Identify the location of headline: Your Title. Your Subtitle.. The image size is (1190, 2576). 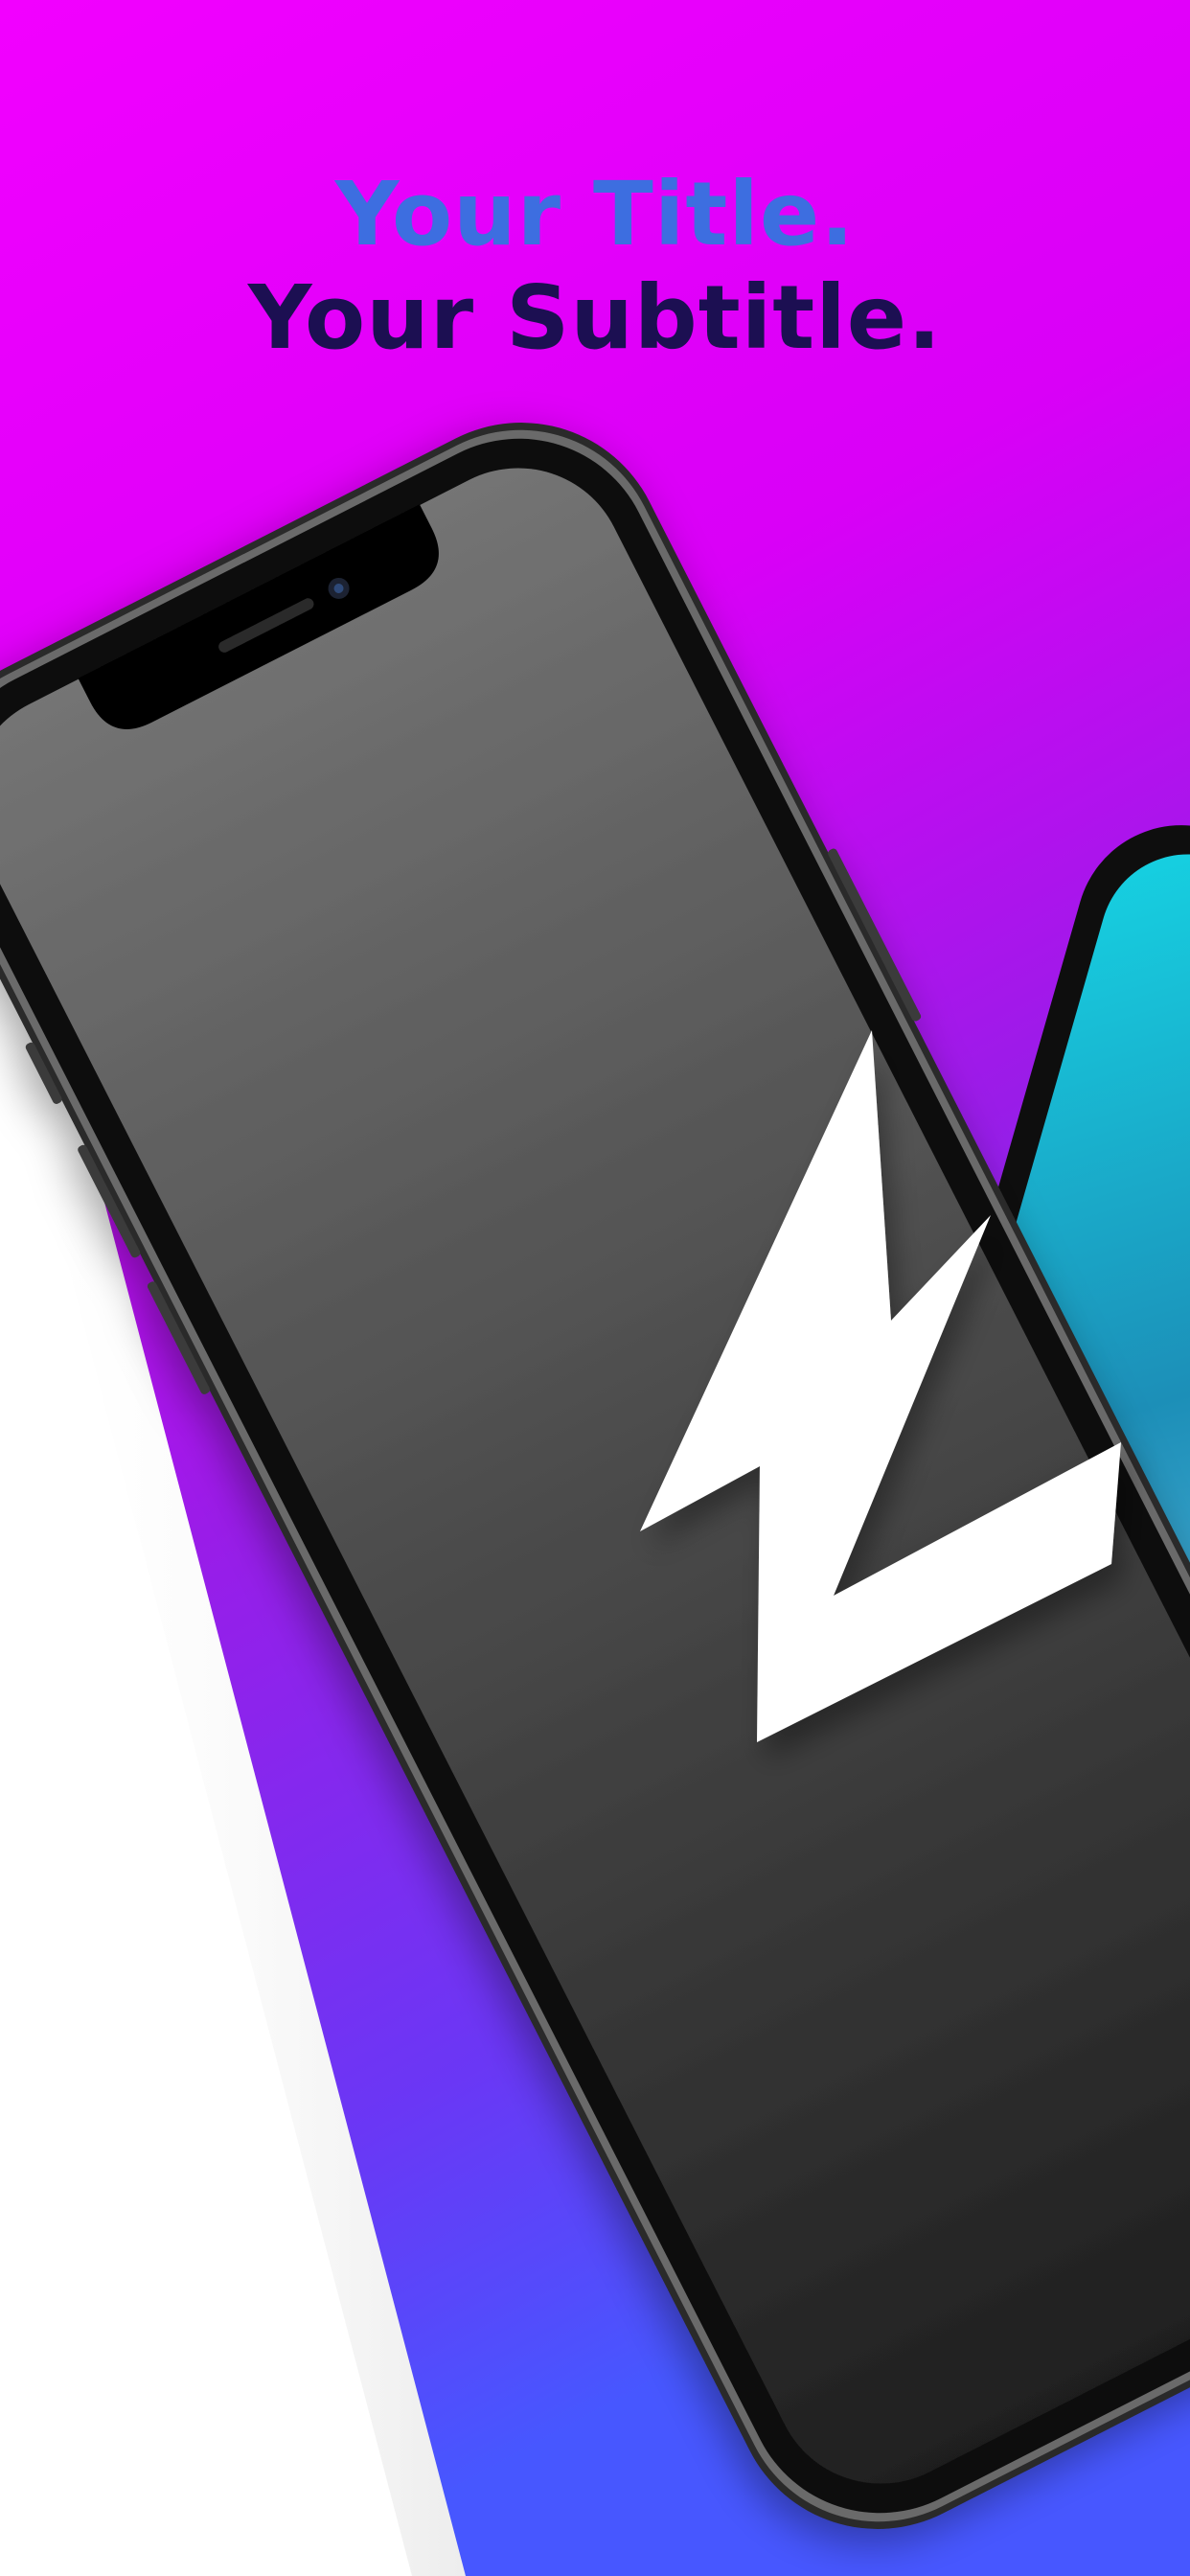
(595, 266).